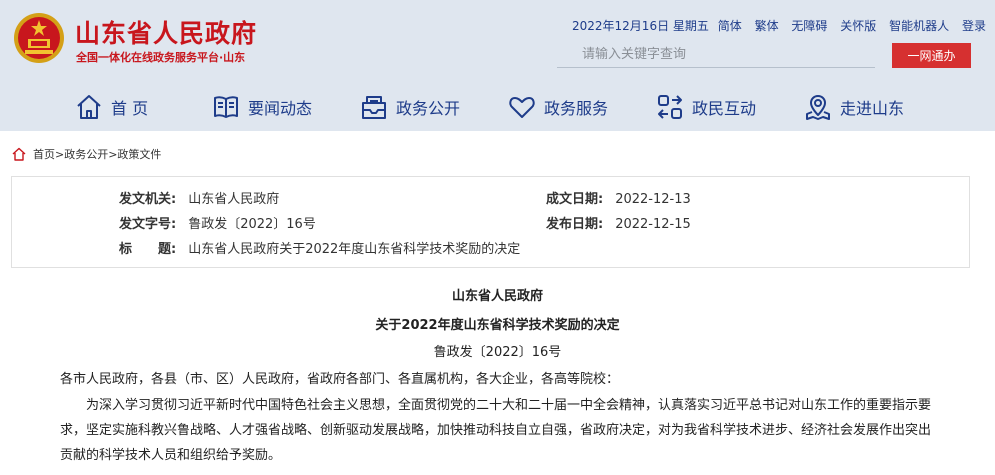  What do you see at coordinates (872, 108) in the screenshot?
I see `nav-about-shandong-label: 走进山东` at bounding box center [872, 108].